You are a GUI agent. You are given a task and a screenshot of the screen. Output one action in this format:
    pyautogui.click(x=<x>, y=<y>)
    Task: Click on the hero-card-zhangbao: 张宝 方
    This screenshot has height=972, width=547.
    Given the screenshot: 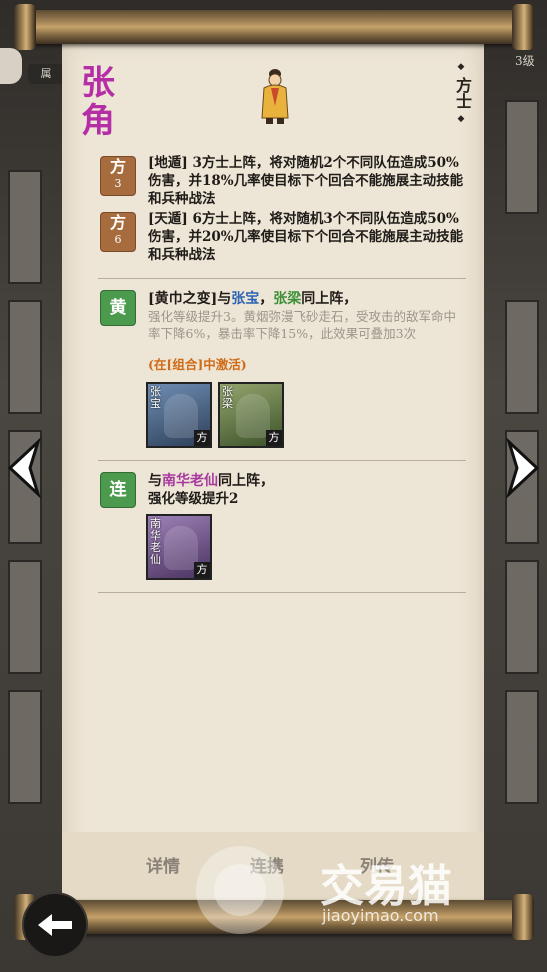 What is the action you would take?
    pyautogui.click(x=179, y=415)
    